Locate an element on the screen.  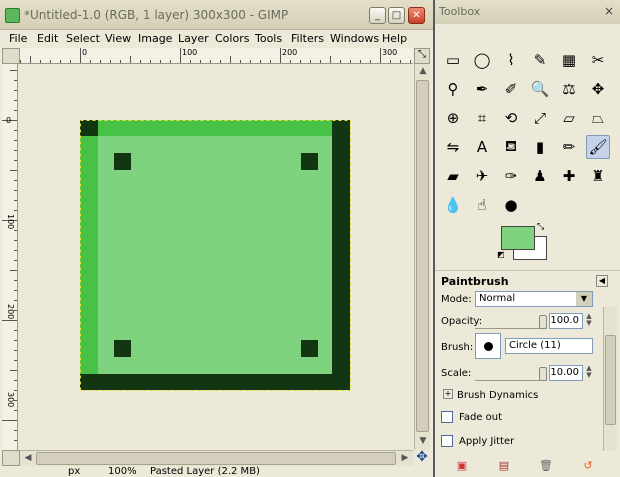
menu-tools: Tools is located at coordinates (268, 38).